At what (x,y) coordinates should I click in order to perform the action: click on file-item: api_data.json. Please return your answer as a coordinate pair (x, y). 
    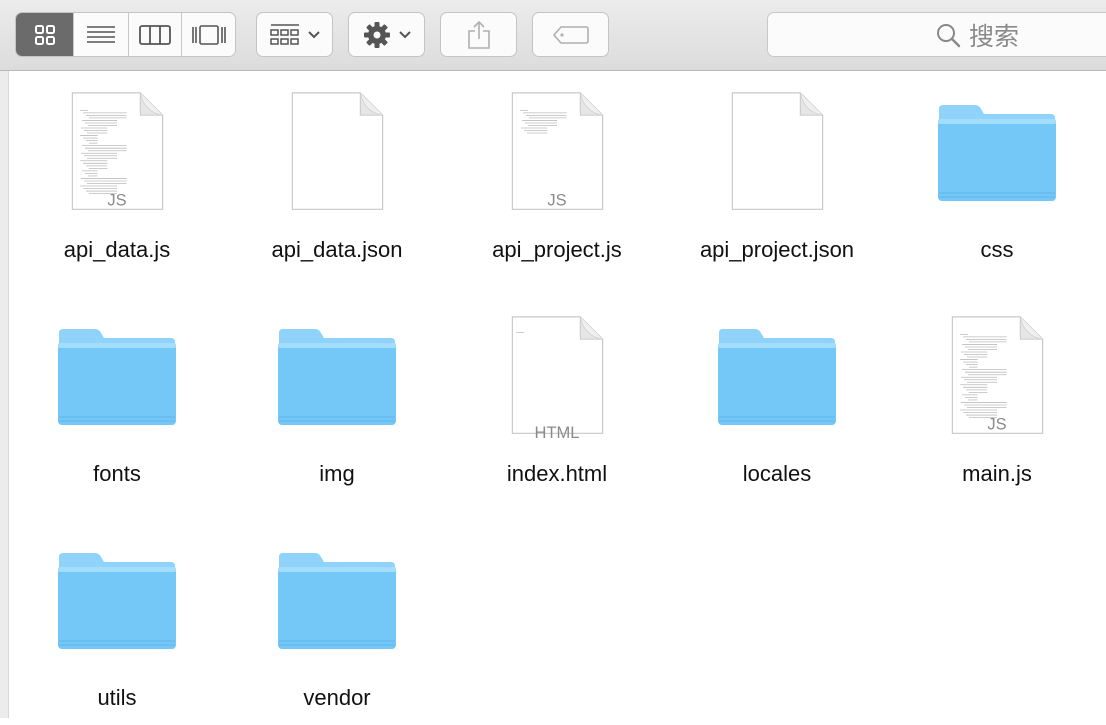
    Looking at the image, I should click on (337, 177).